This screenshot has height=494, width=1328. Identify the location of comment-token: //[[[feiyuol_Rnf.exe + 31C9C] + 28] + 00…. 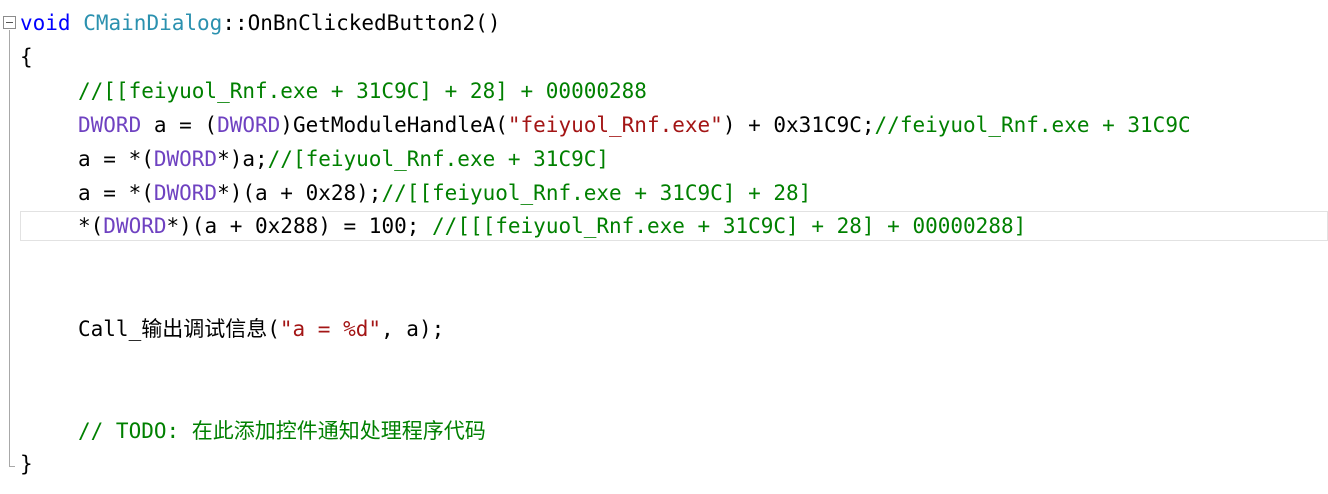
(729, 226).